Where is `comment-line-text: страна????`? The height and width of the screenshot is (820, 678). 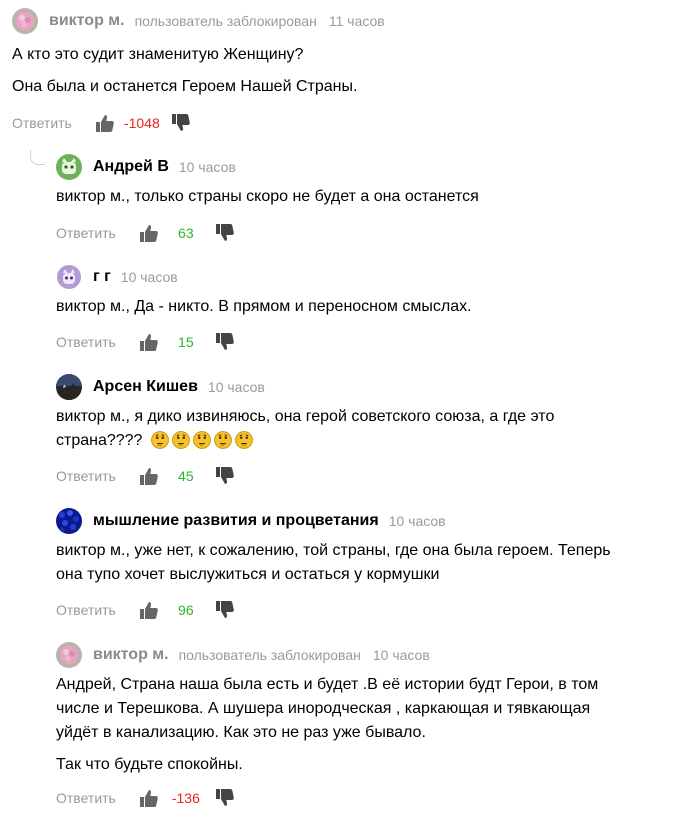 comment-line-text: страна???? is located at coordinates (99, 440).